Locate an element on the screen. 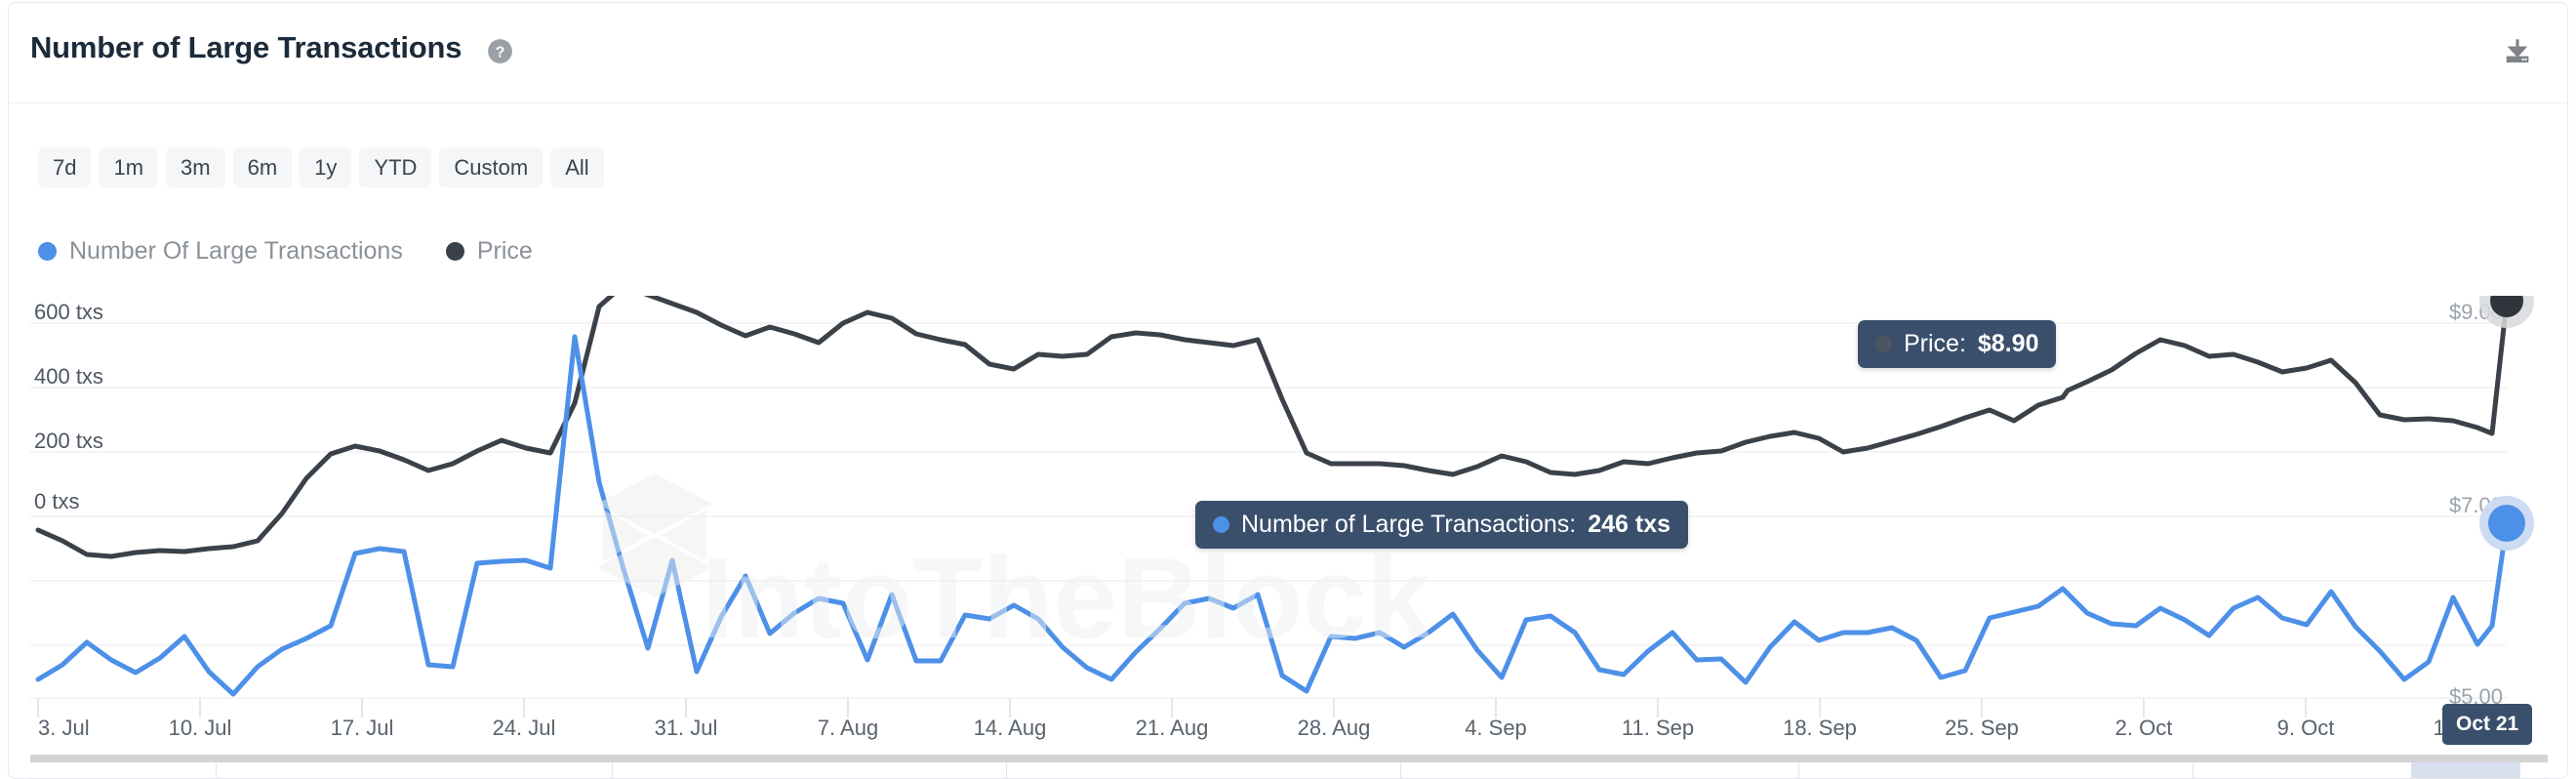  legend-item-transactions: Number Of Large Transactions is located at coordinates (220, 251).